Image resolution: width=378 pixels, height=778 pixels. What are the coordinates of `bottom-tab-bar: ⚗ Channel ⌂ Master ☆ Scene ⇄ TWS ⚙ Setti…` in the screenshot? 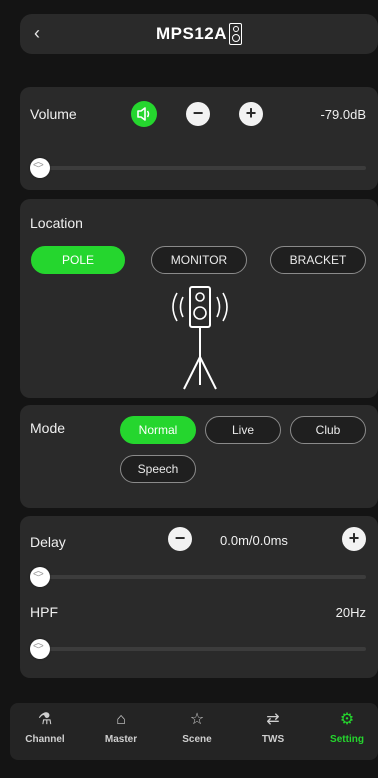 It's located at (194, 731).